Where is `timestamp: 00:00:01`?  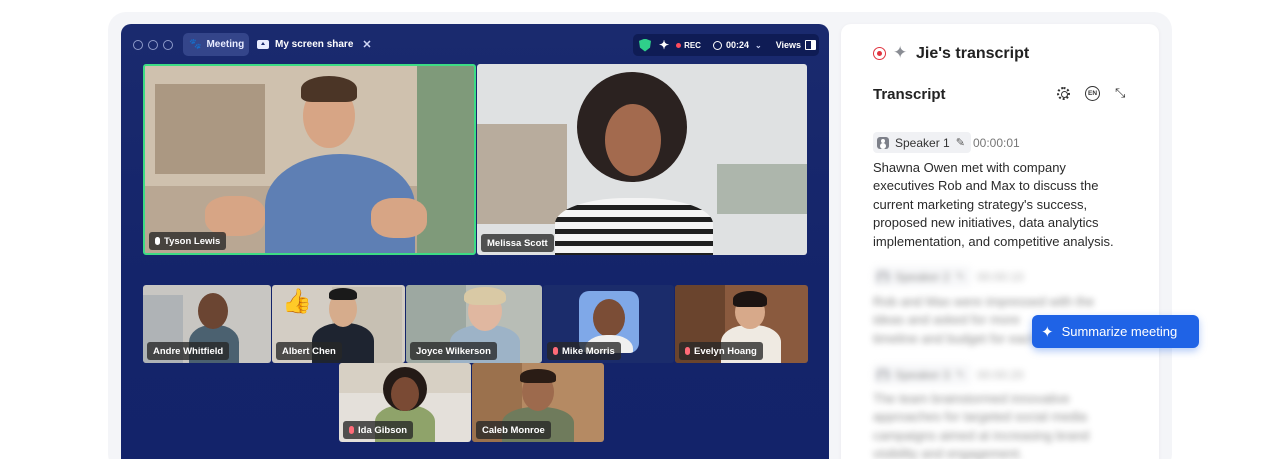 timestamp: 00:00:01 is located at coordinates (996, 143).